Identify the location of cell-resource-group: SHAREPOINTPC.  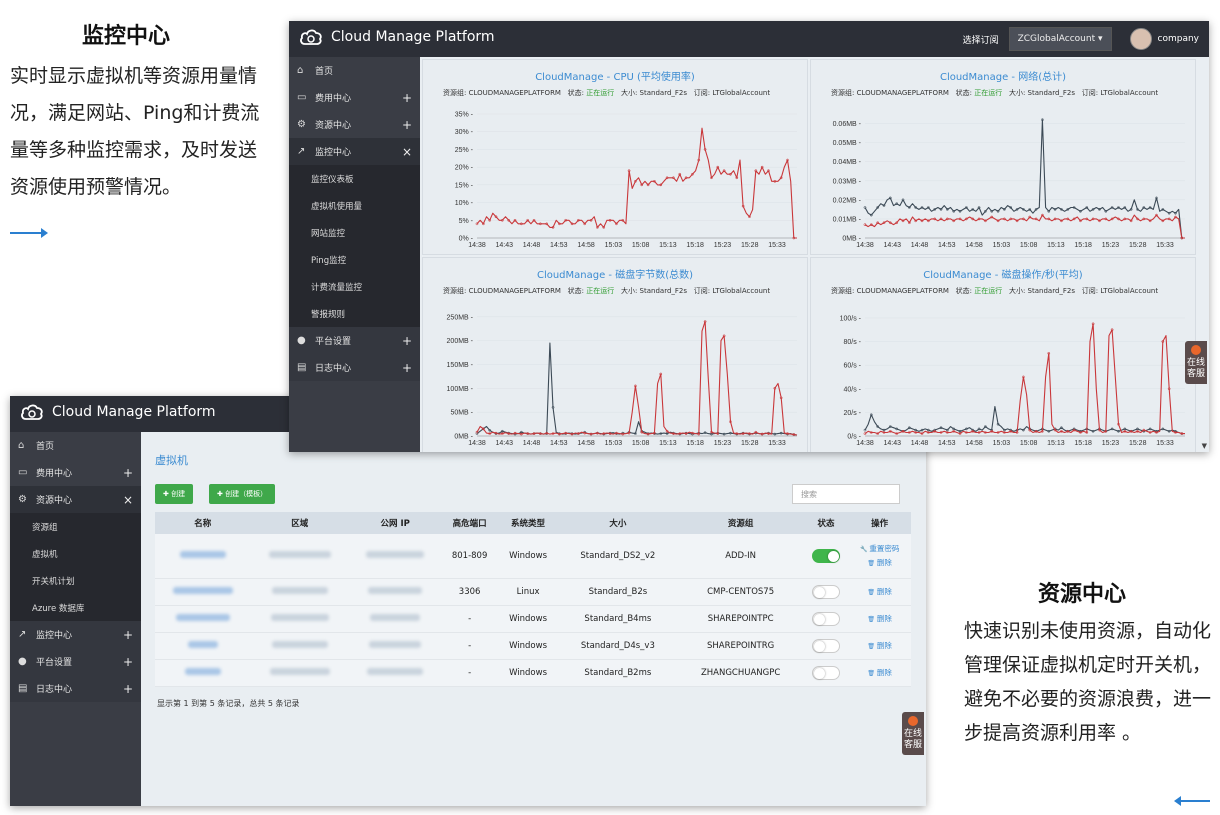
(740, 619).